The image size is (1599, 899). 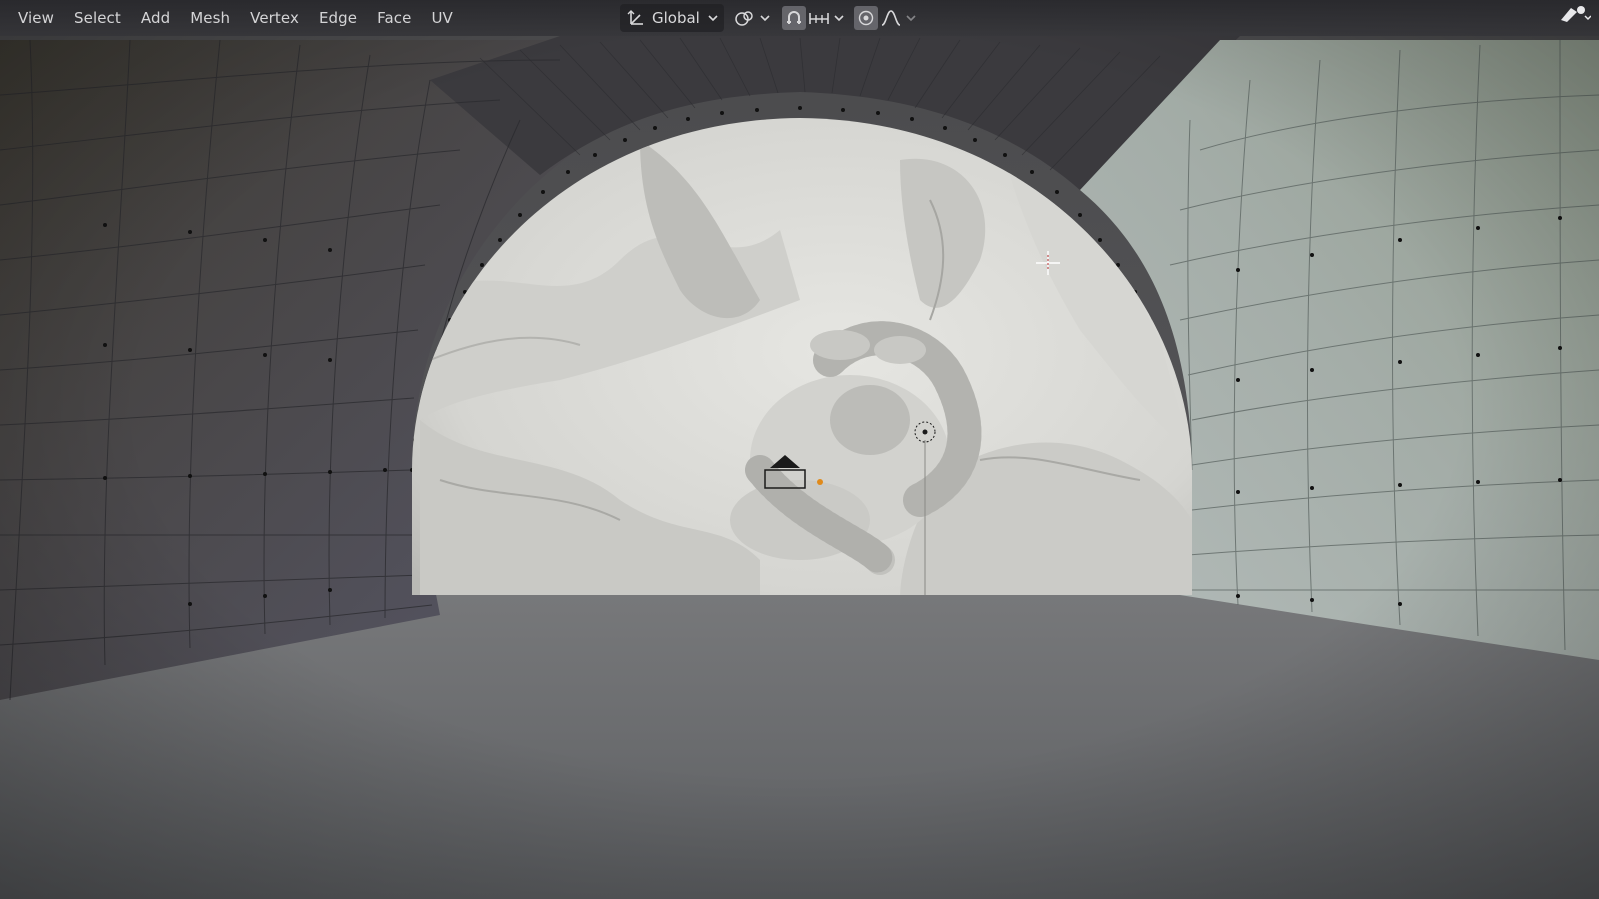 I want to click on snap-target-dropdown, so click(x=826, y=18).